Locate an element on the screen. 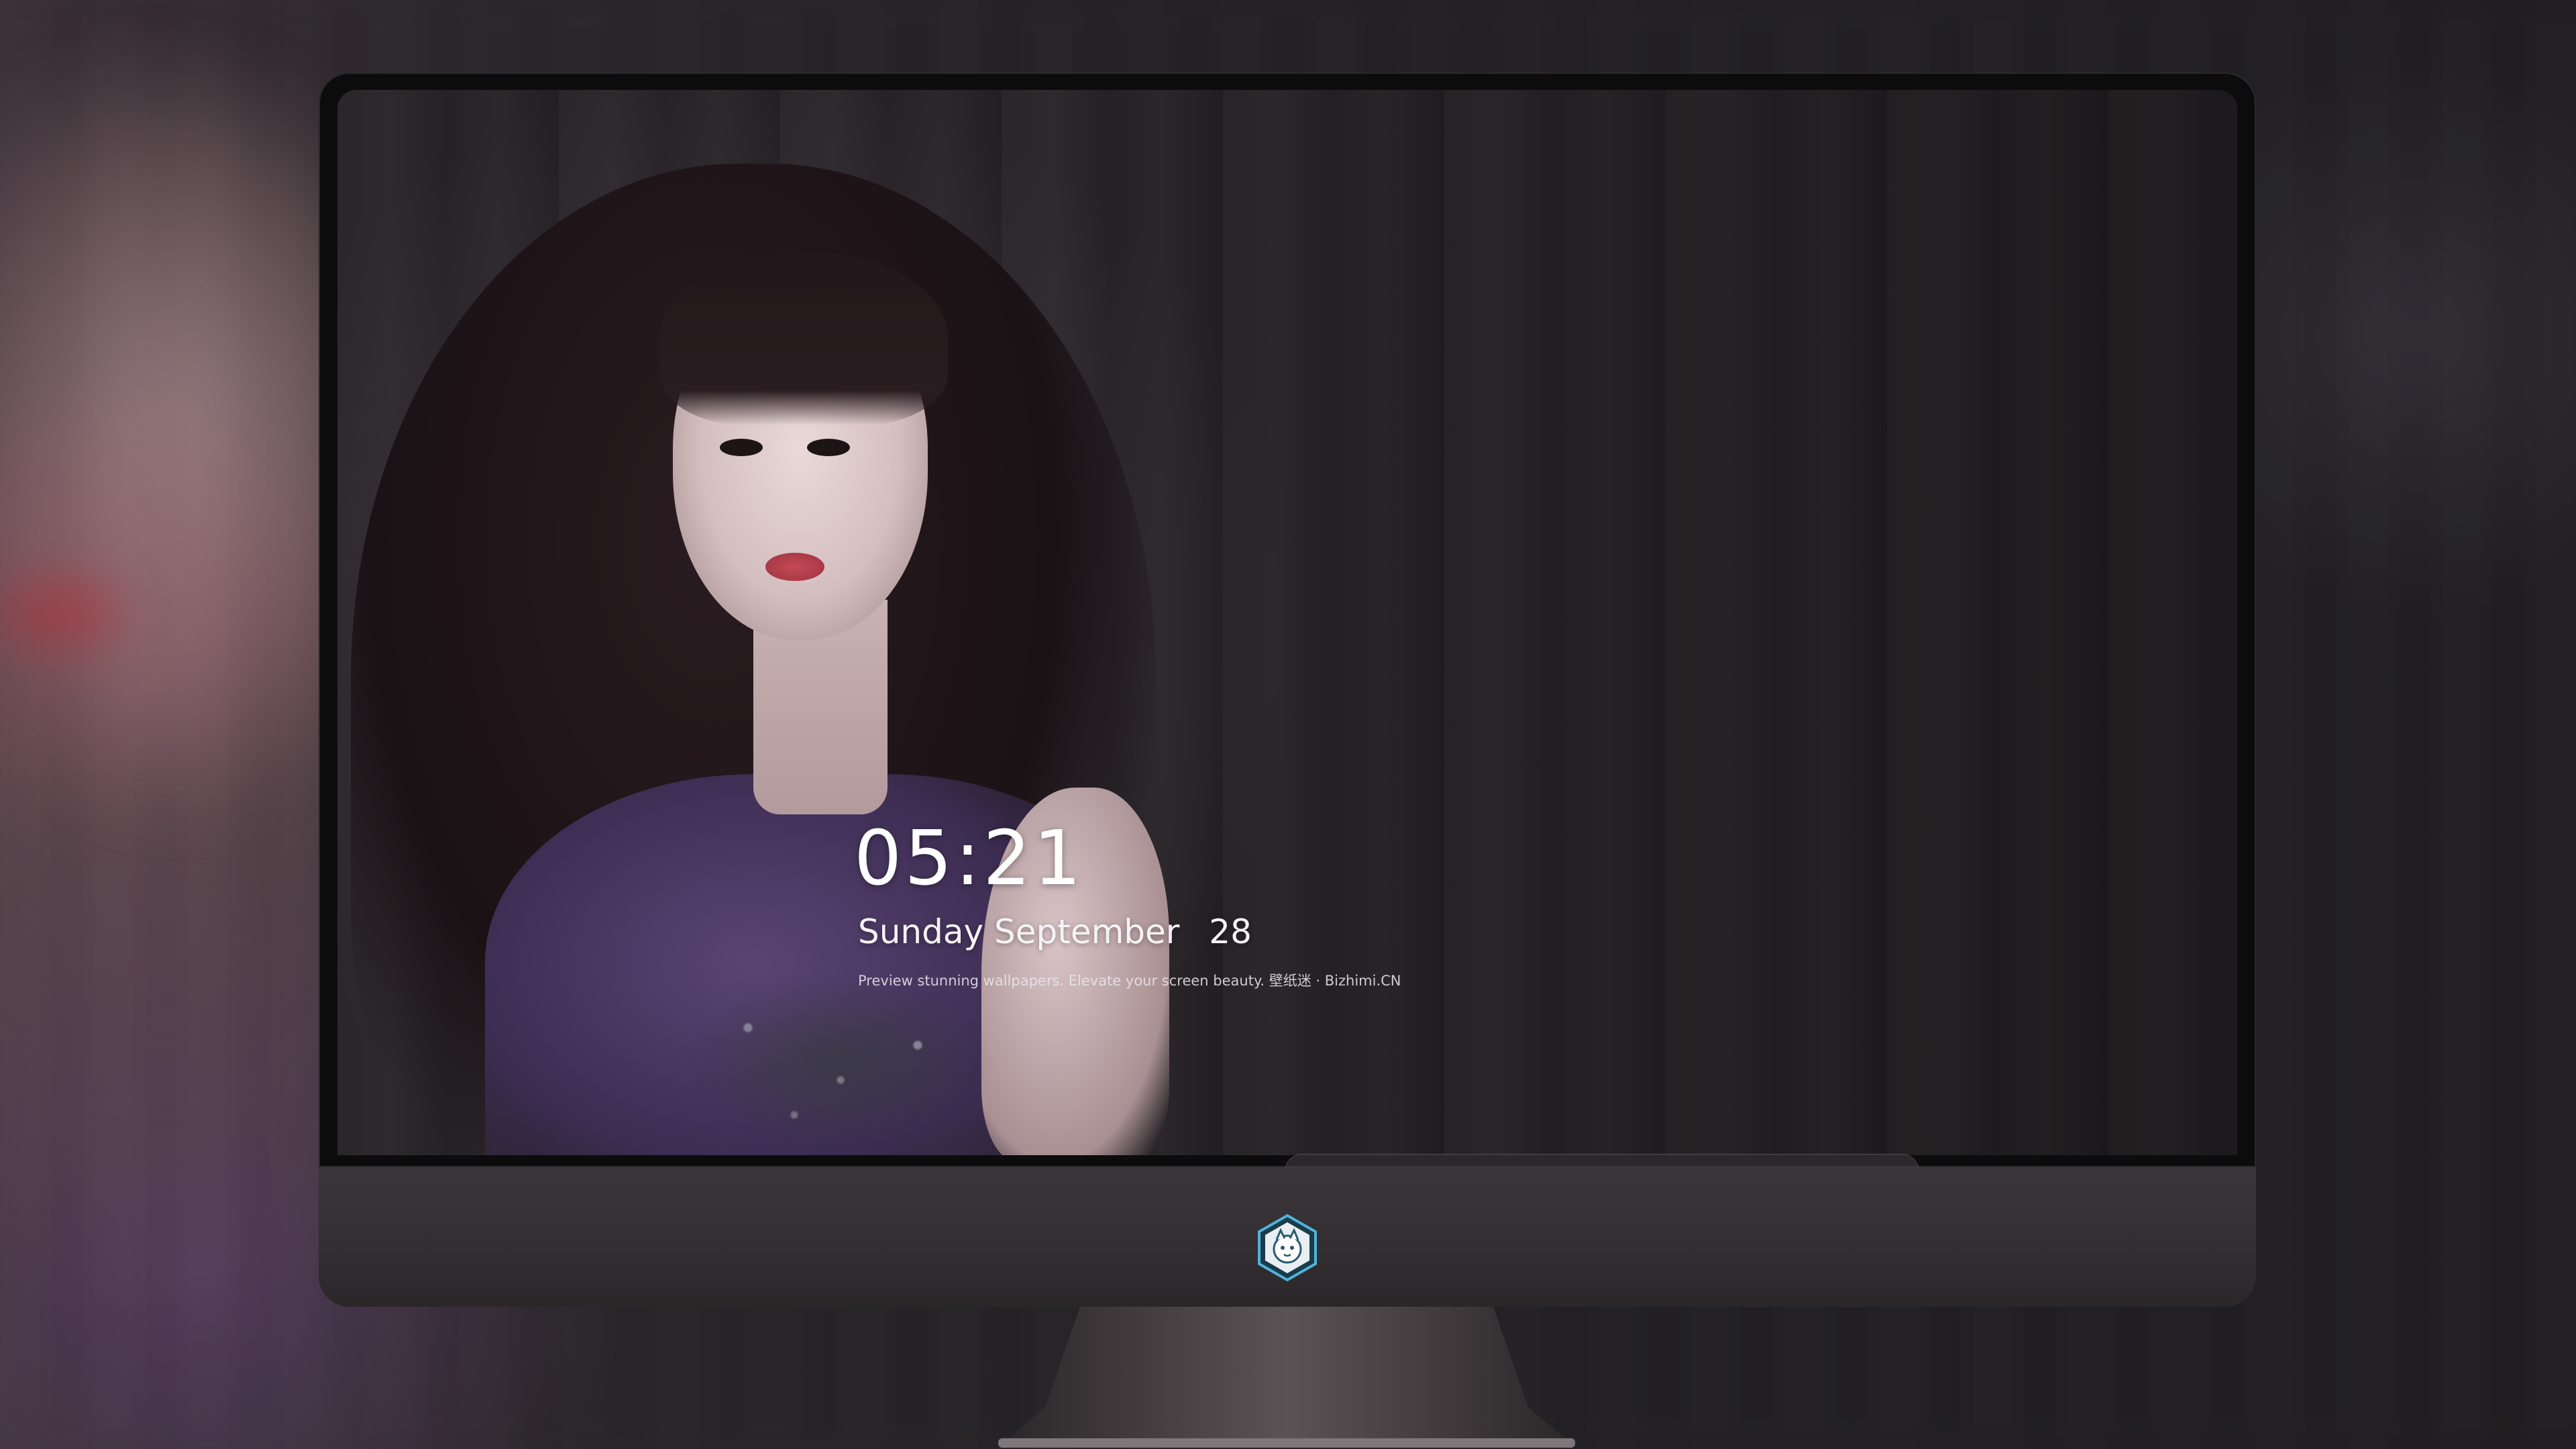 The height and width of the screenshot is (1449, 2576). monitor-stand is located at coordinates (1286, 1377).